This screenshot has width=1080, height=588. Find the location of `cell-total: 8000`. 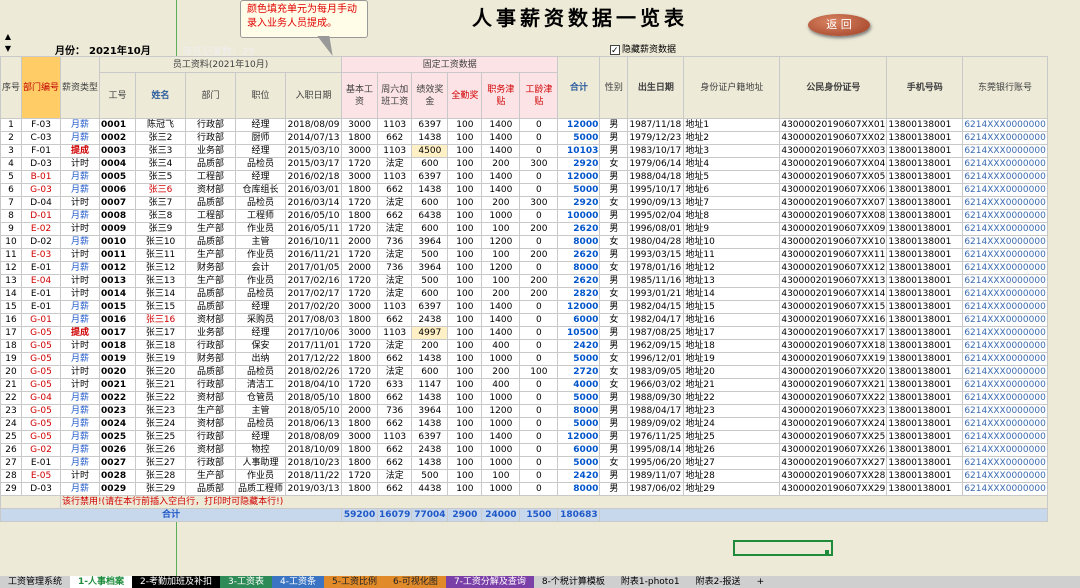

cell-total: 8000 is located at coordinates (579, 489).